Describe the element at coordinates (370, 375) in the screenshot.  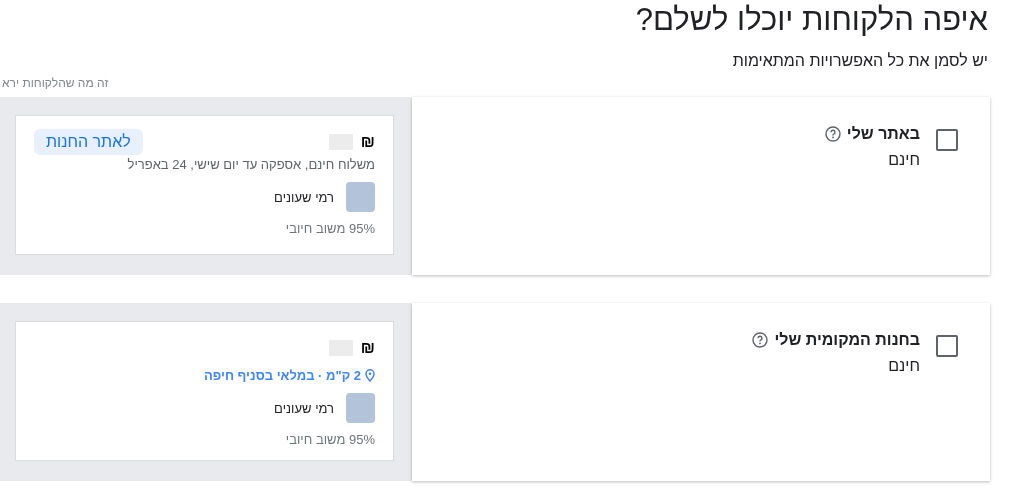
I see `location-pin-icon` at that location.